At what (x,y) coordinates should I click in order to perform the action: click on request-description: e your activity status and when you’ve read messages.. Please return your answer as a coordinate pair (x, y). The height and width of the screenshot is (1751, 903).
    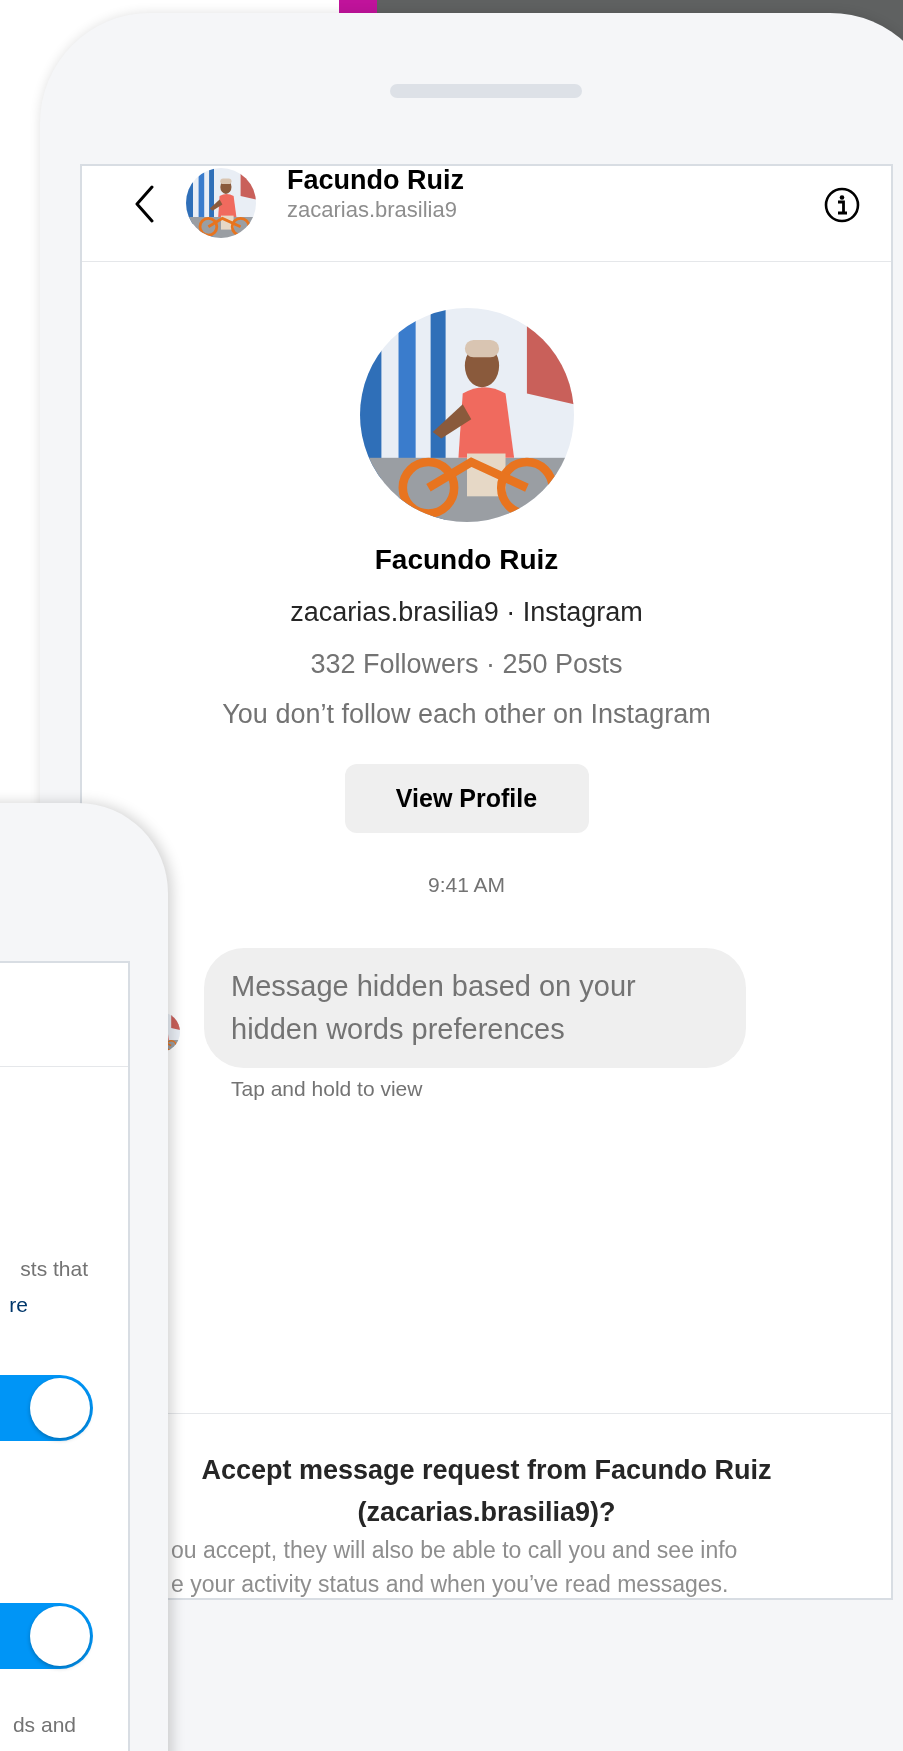
    Looking at the image, I should click on (450, 1584).